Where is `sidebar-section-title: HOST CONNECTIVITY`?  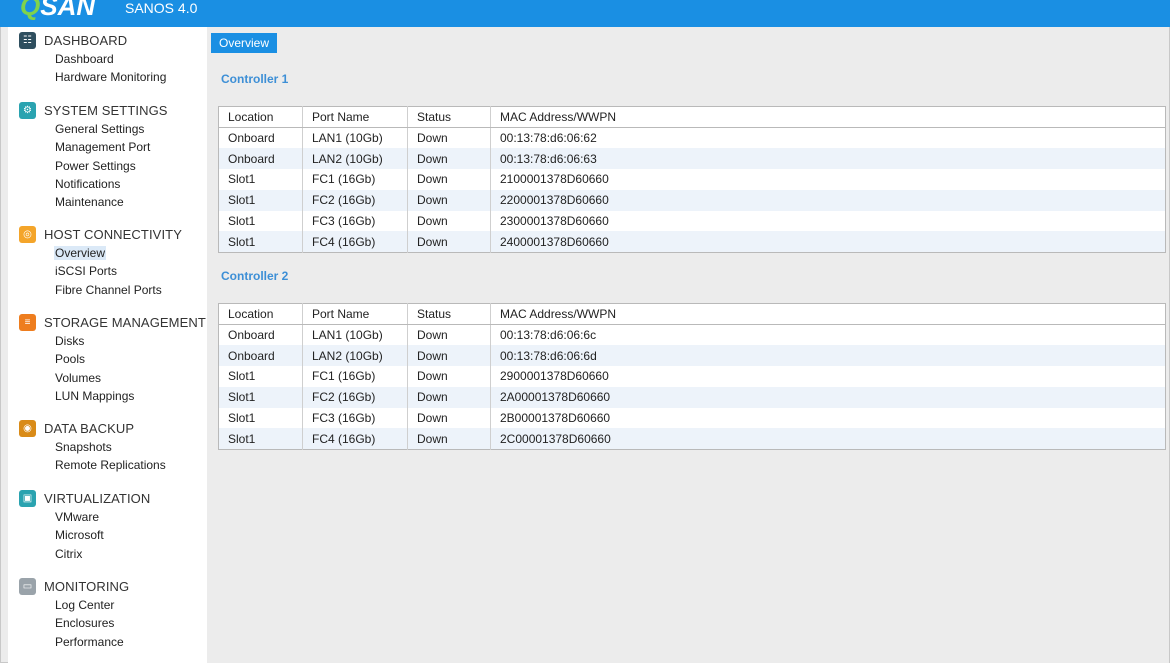 sidebar-section-title: HOST CONNECTIVITY is located at coordinates (113, 234).